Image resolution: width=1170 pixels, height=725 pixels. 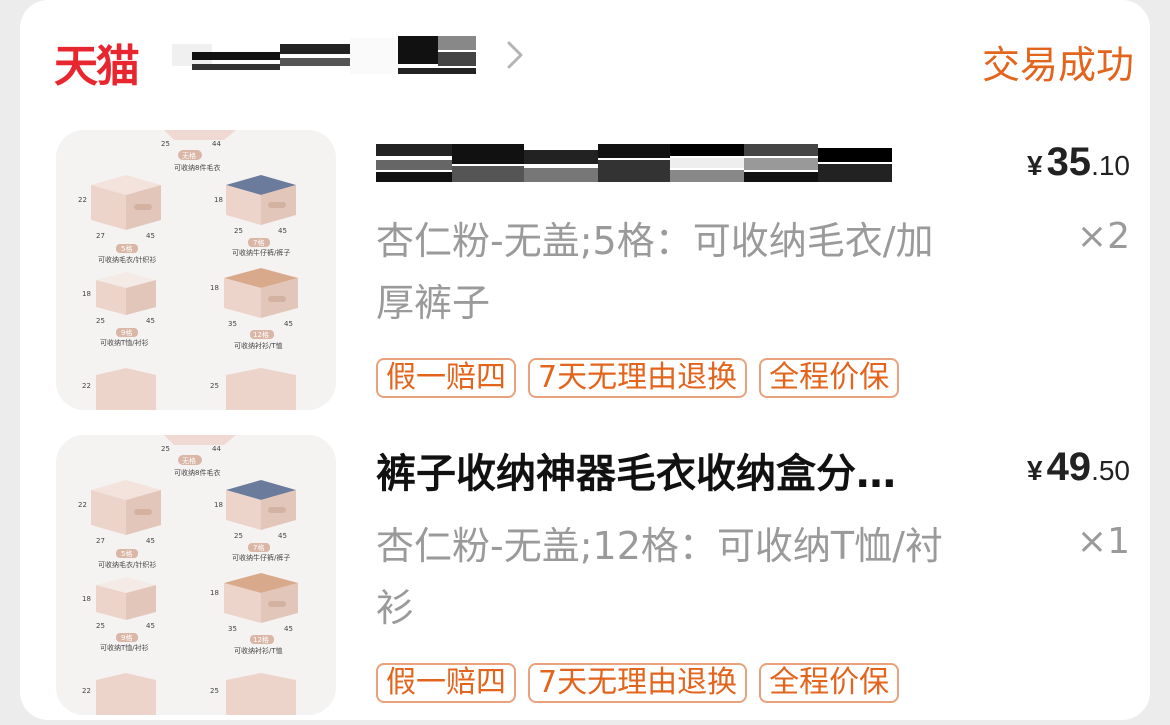 I want to click on thumb-name: 无格, so click(x=189, y=155).